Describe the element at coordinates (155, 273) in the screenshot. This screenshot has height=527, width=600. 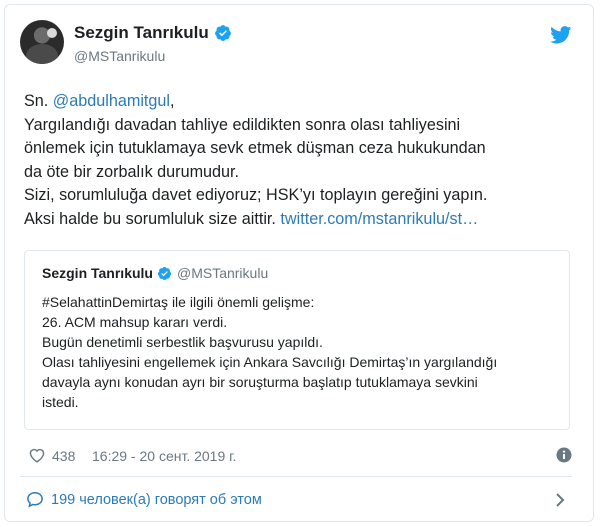
I see `quoted-tweet-header: Sezgin Tanrıkulu @MSTanrikulu` at that location.